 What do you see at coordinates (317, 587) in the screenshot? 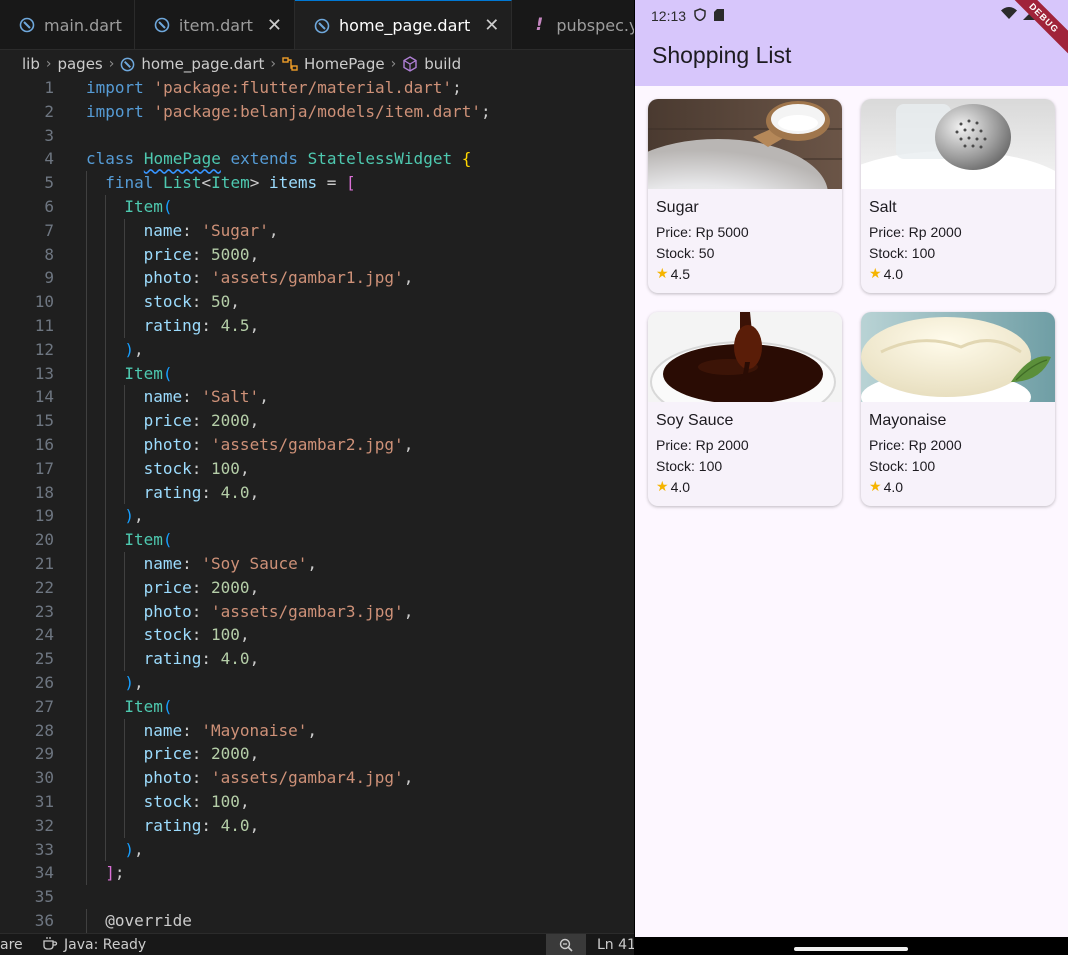
I see `code-line: 22 price: 2000,` at bounding box center [317, 587].